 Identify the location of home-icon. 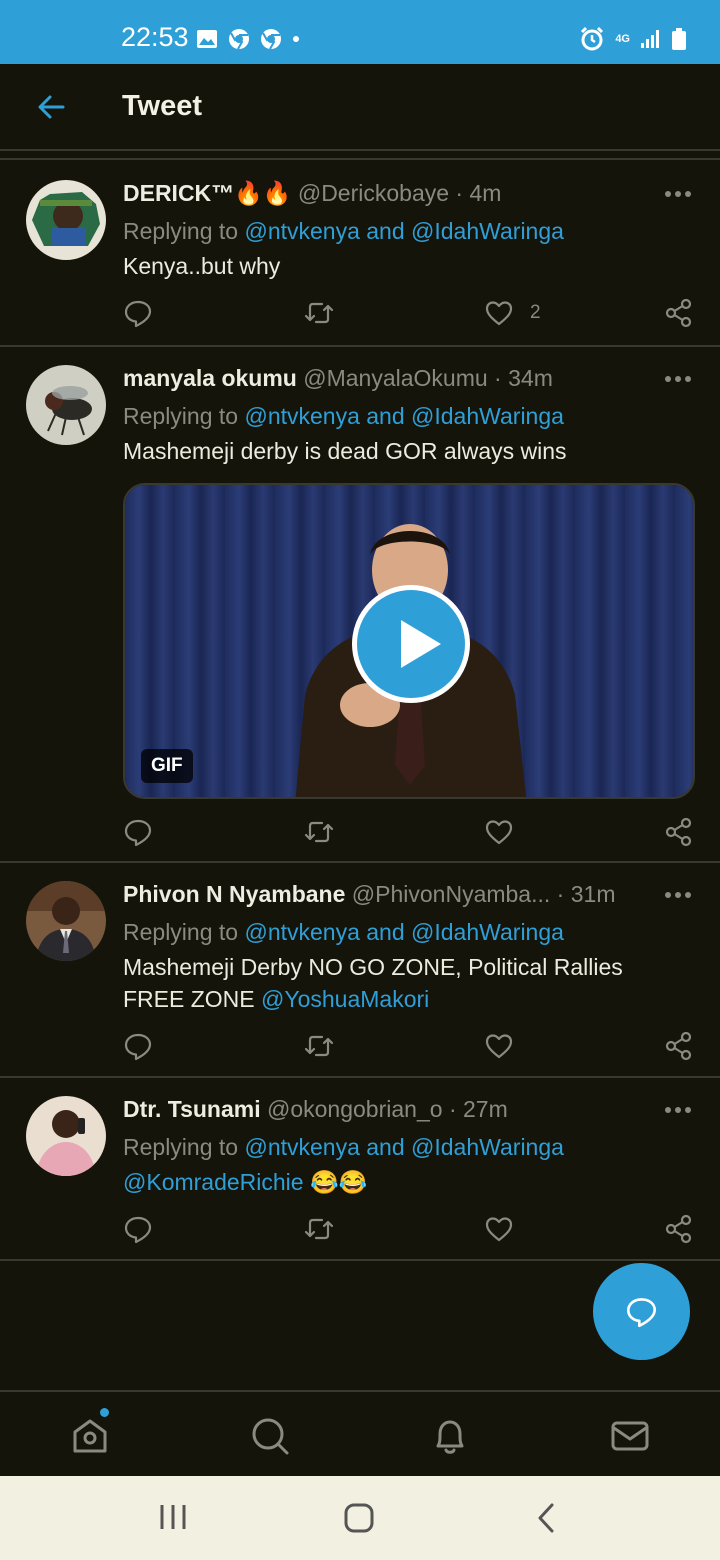
(90, 1436).